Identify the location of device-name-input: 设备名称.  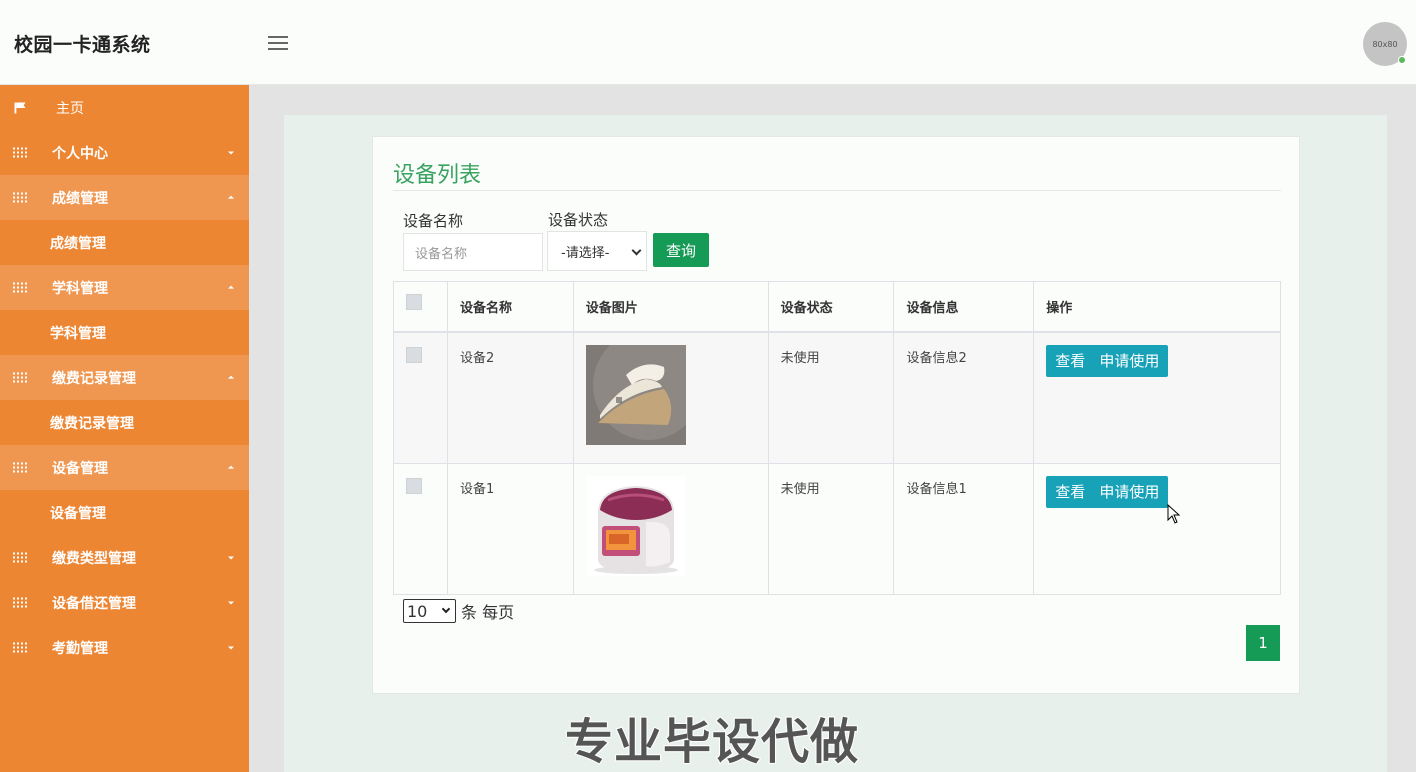
(473, 252).